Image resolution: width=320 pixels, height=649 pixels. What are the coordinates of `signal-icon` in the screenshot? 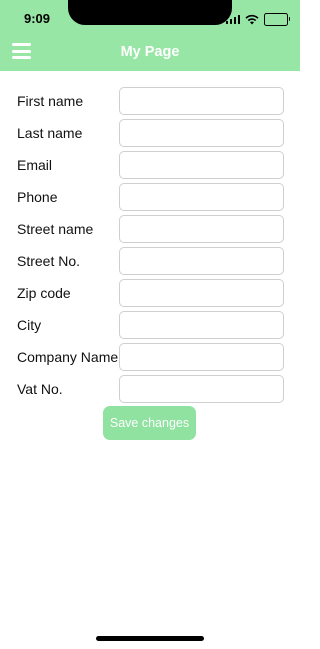 It's located at (232, 19).